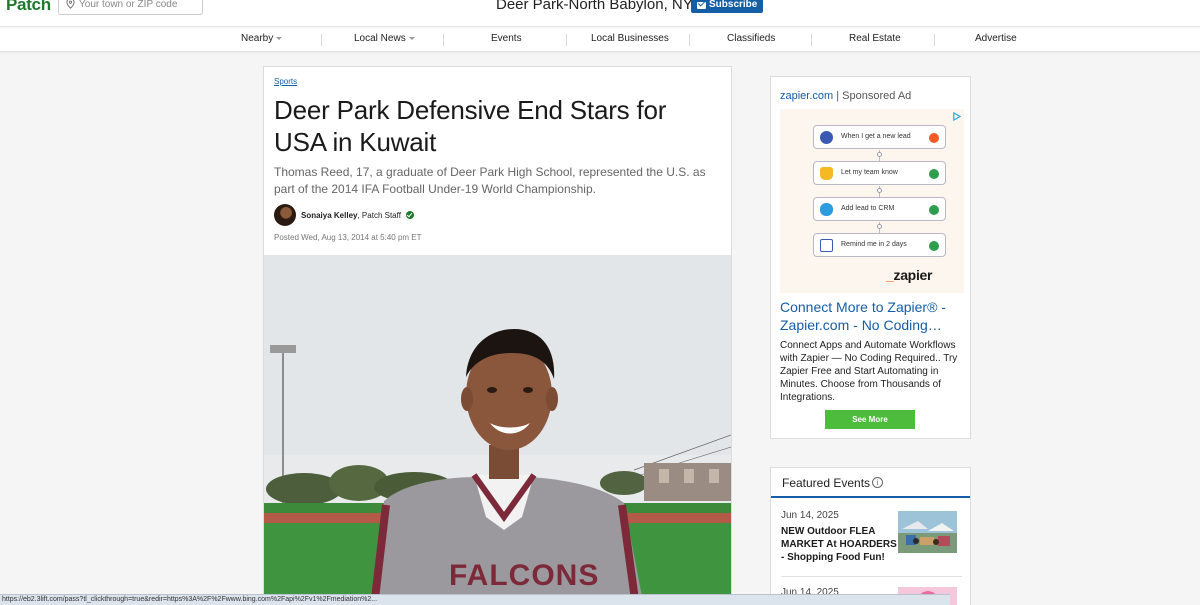 This screenshot has height=605, width=1200. What do you see at coordinates (139, 5) in the screenshot?
I see `town-search-input` at bounding box center [139, 5].